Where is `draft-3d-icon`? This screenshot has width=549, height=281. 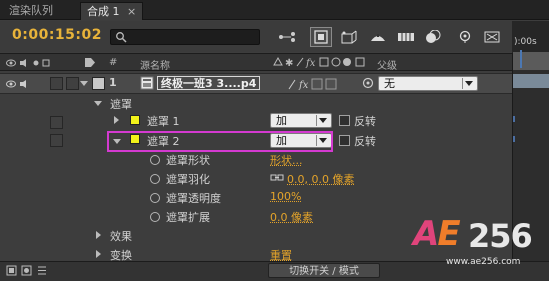
draft-3d-icon is located at coordinates (349, 37).